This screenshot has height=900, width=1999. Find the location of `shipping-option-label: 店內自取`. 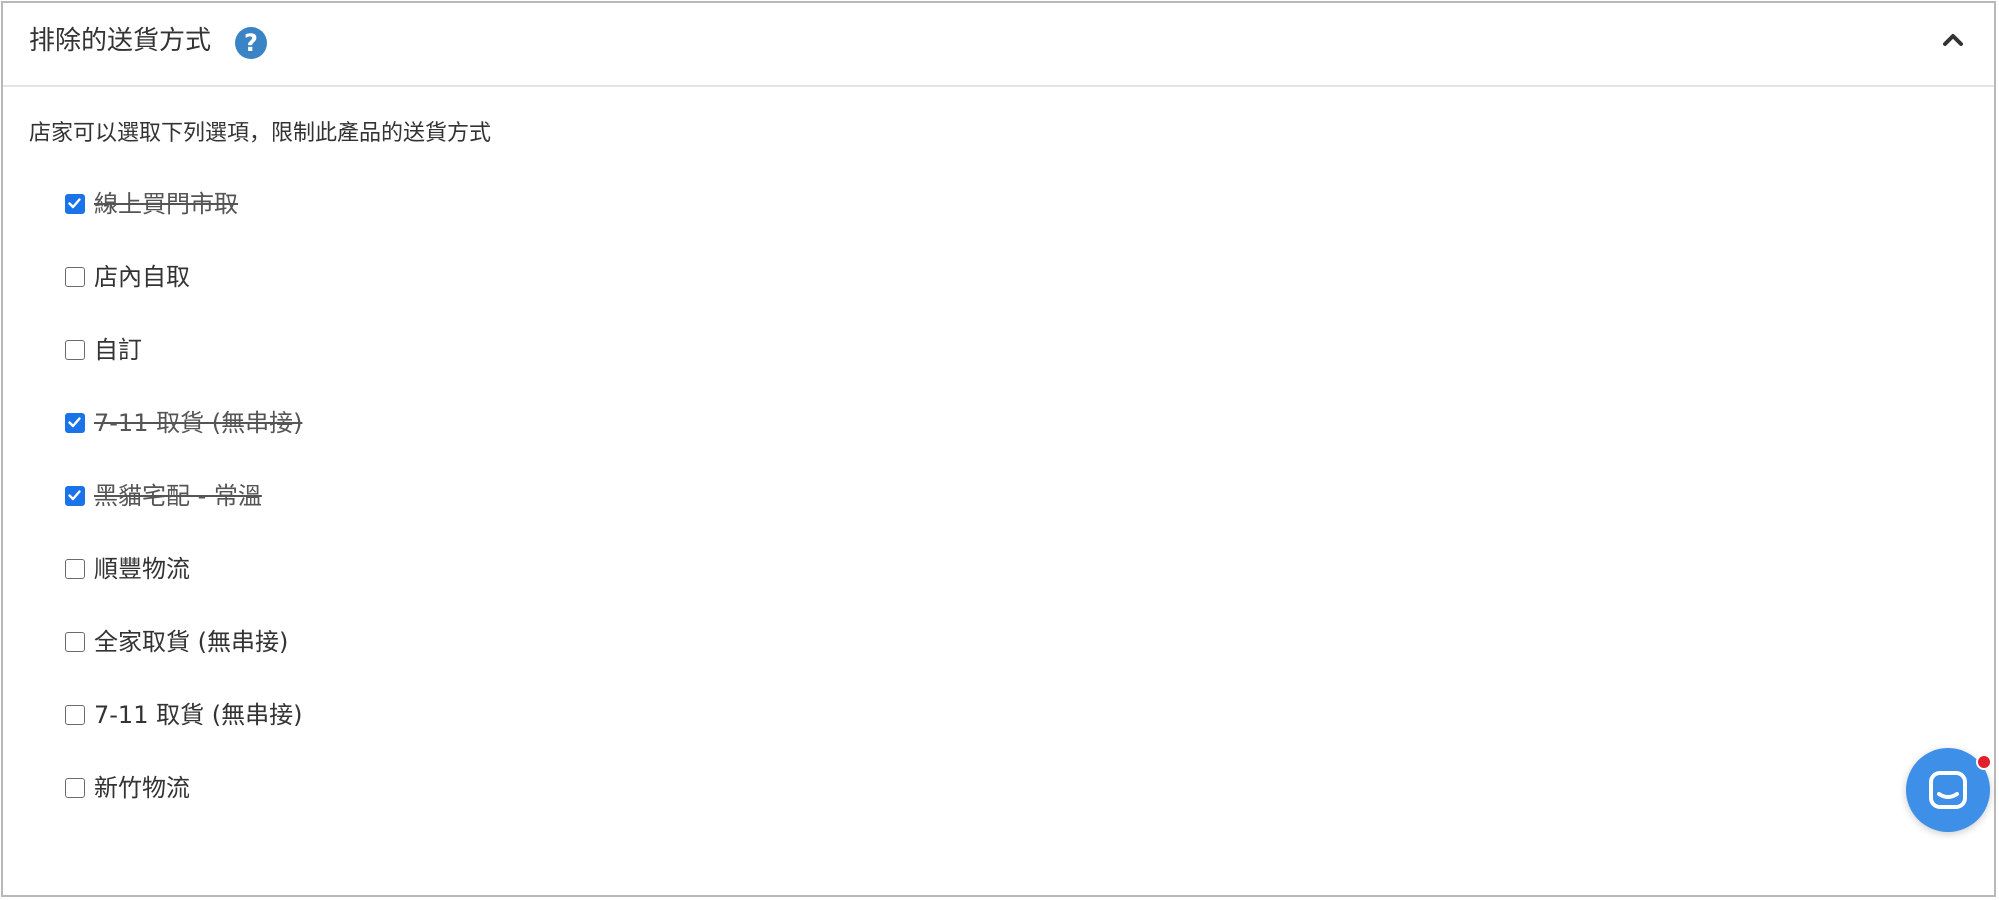

shipping-option-label: 店內自取 is located at coordinates (142, 277).